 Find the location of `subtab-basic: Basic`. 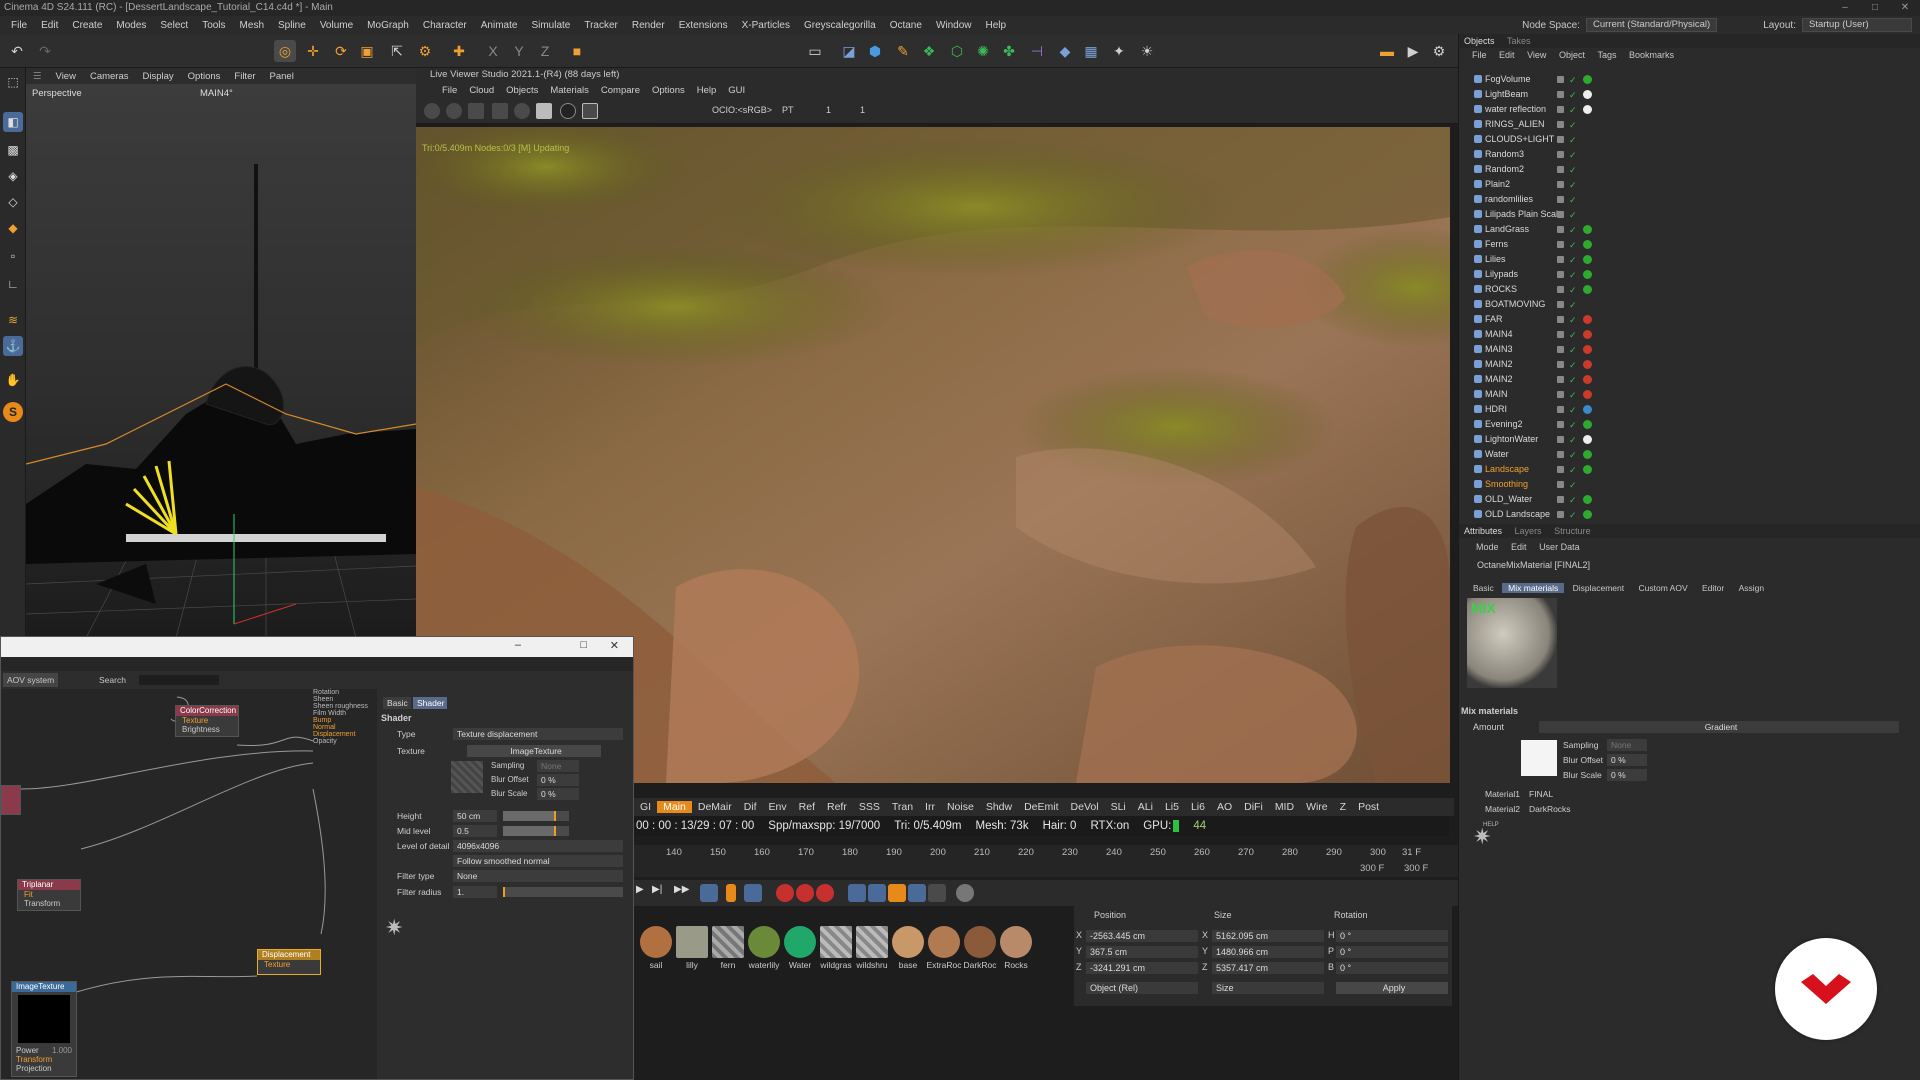

subtab-basic: Basic is located at coordinates (1483, 588).